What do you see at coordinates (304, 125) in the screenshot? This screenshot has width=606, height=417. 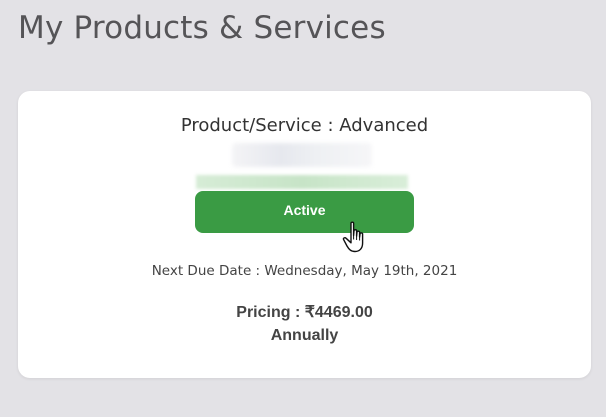 I see `product-title: Product/Service : Advanced` at bounding box center [304, 125].